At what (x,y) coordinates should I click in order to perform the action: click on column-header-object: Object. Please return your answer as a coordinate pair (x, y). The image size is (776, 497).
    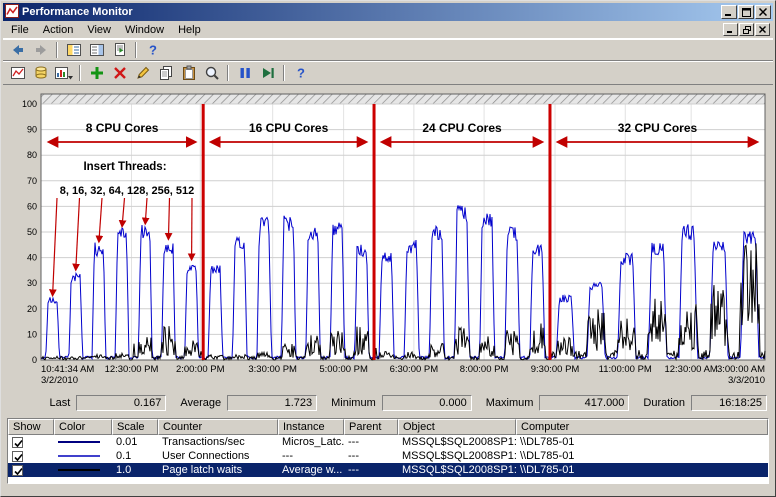
    Looking at the image, I should click on (457, 427).